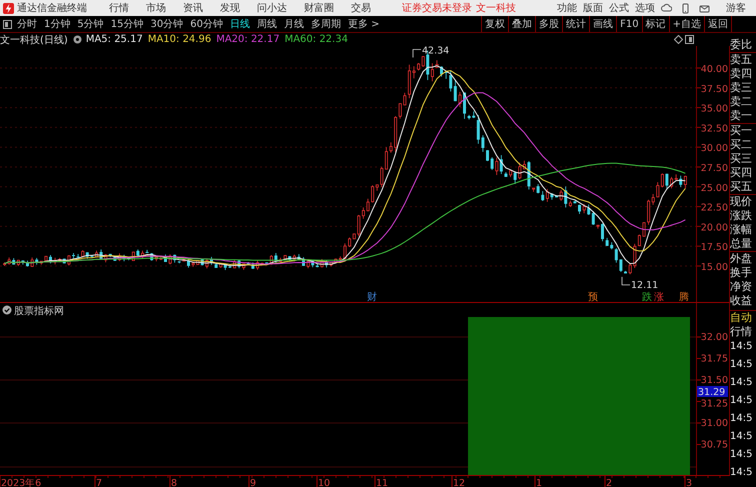 This screenshot has height=487, width=756. I want to click on date-axis-label: 11, so click(382, 482).